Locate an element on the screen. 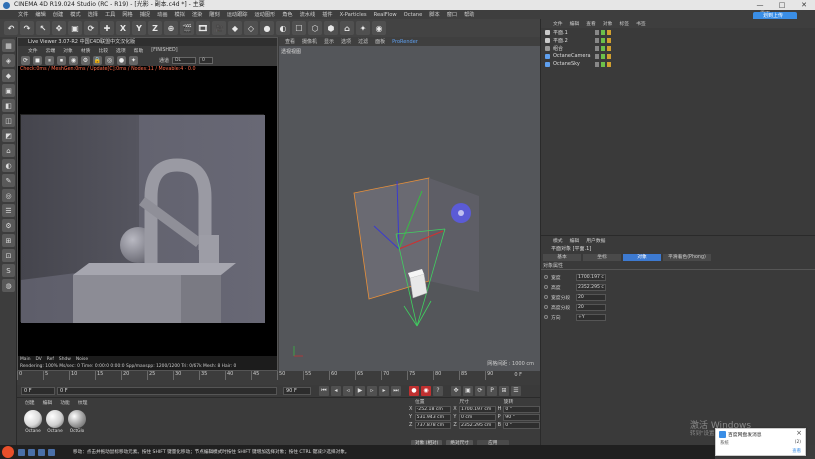 The height and width of the screenshot is (459, 815). material-menu-item: 纹理 is located at coordinates (83, 402).